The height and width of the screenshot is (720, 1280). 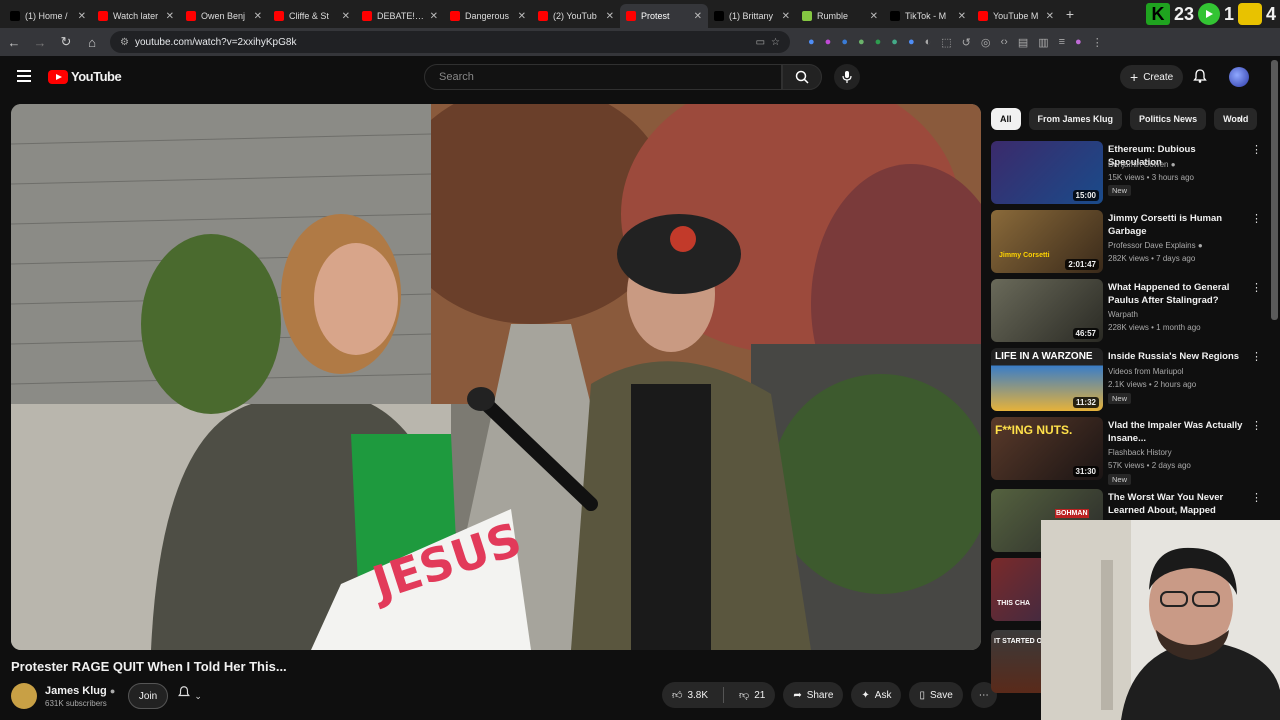 What do you see at coordinates (876, 695) in the screenshot?
I see `ask-button: ✦ Ask` at bounding box center [876, 695].